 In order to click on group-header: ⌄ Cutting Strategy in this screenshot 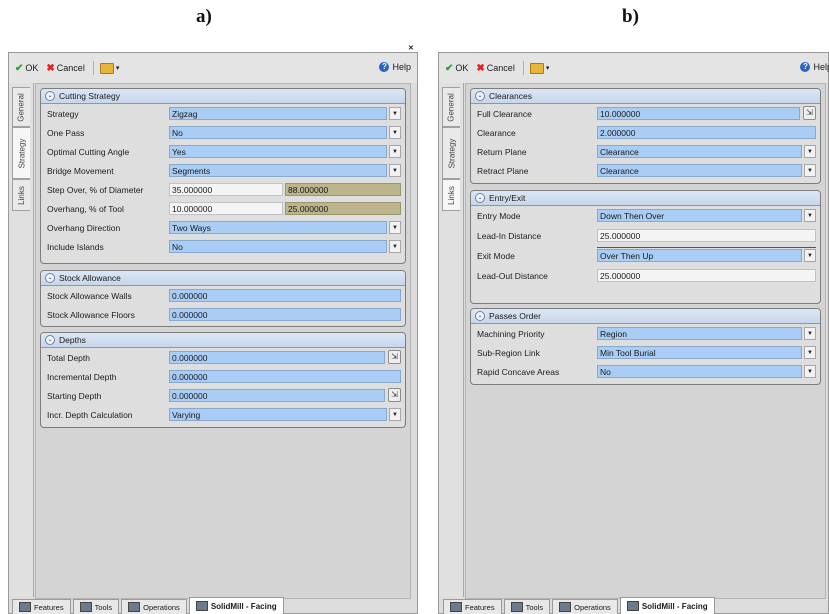, I will do `click(223, 96)`.